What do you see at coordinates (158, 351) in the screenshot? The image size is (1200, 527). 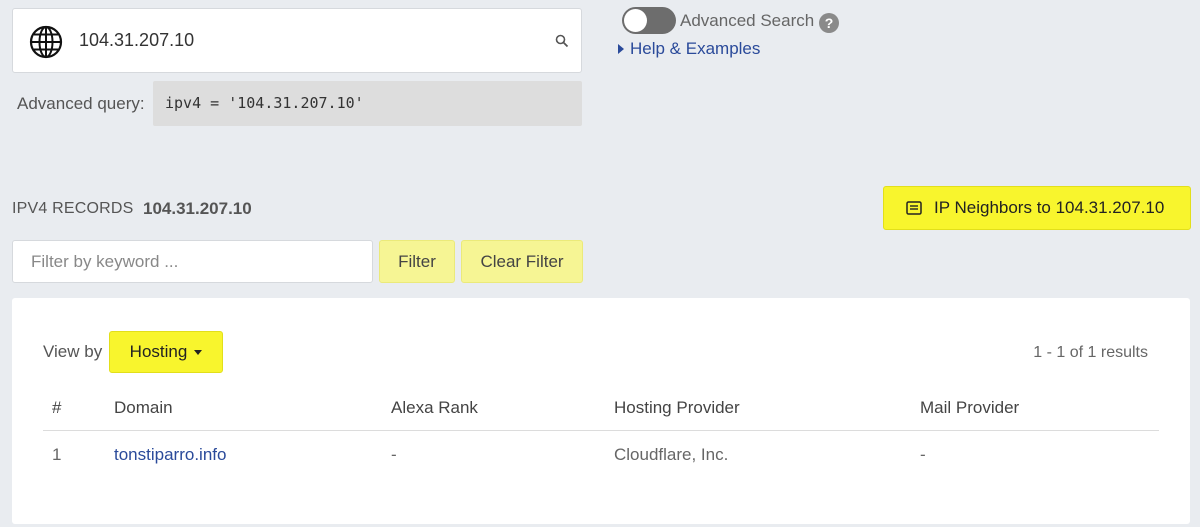 I see `view-by-value: Hosting` at bounding box center [158, 351].